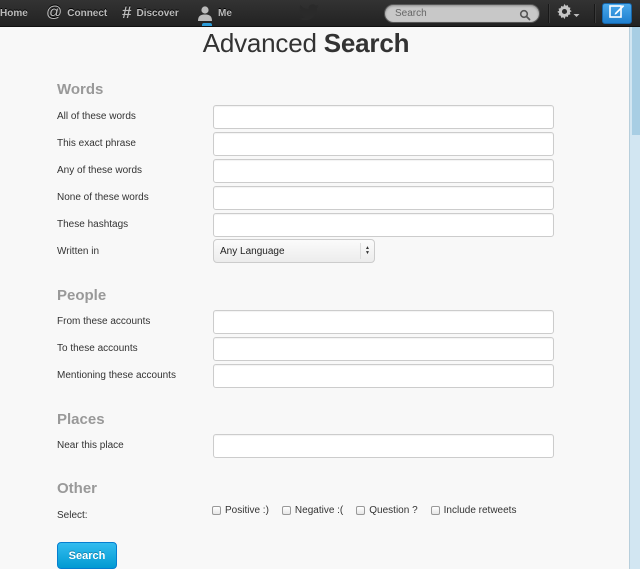 The width and height of the screenshot is (640, 569). I want to click on top-navbar: Home @ Connect # Discover Me, so click(320, 13).